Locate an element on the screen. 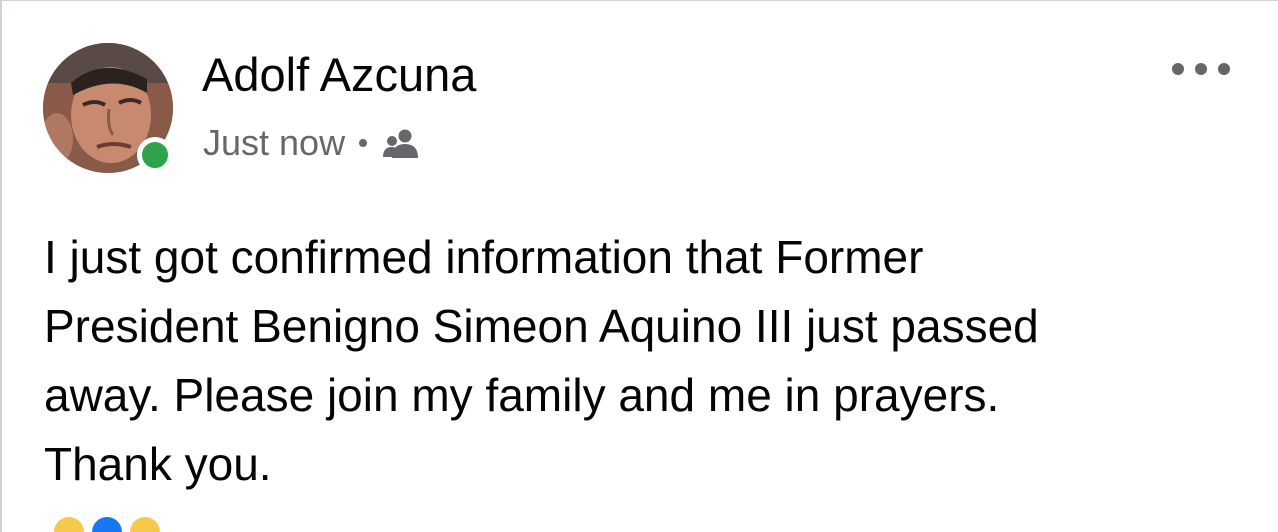 This screenshot has width=1278, height=532. reaction-icons is located at coordinates (107, 524).